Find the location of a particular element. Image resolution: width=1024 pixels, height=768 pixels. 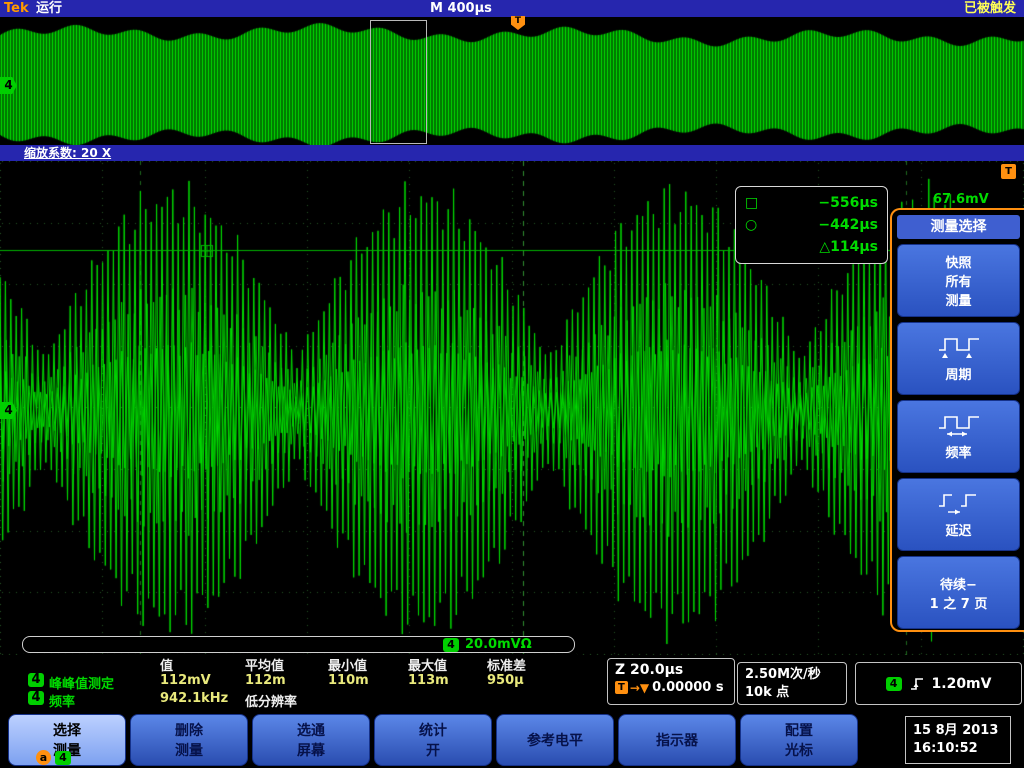

trigger-marker-icon: T is located at coordinates (1008, 171).